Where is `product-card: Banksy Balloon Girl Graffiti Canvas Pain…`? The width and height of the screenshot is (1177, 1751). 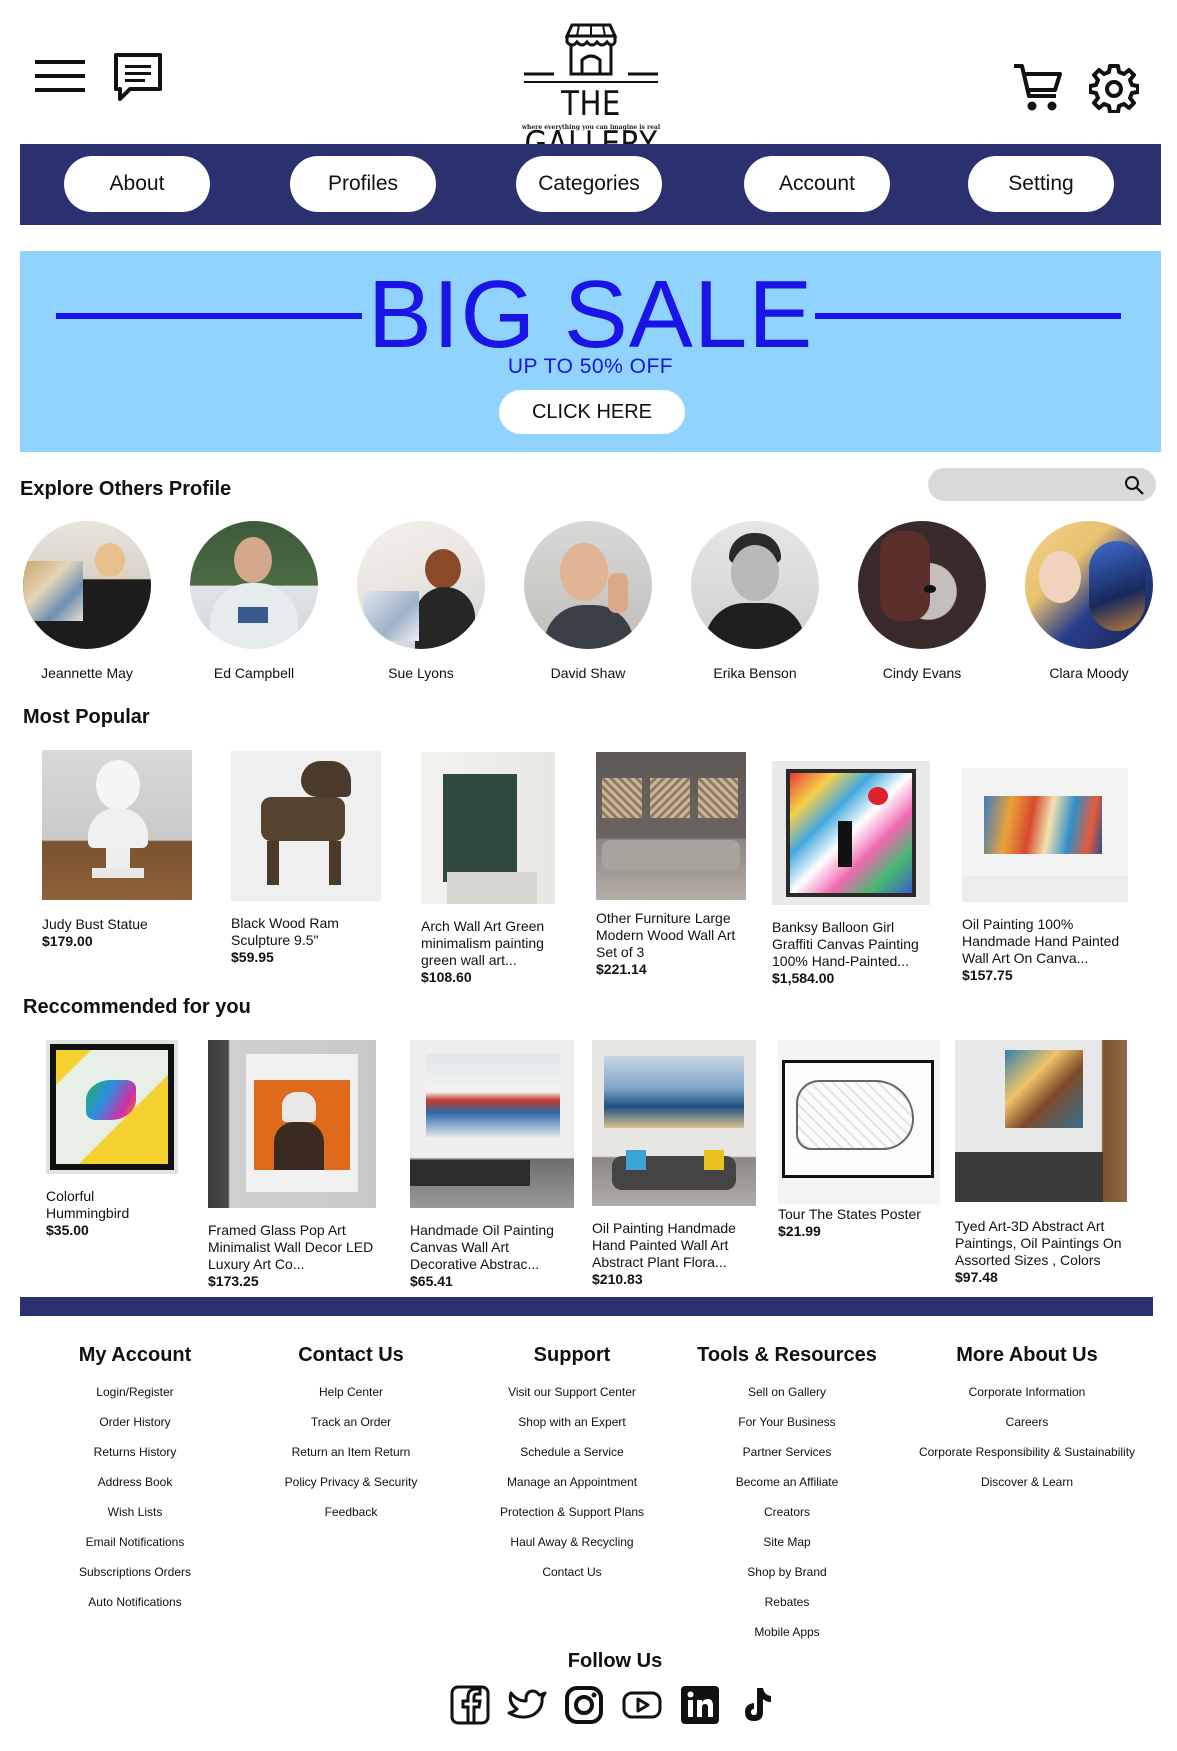 product-card: Banksy Balloon Girl Graffiti Canvas Pain… is located at coordinates (852, 874).